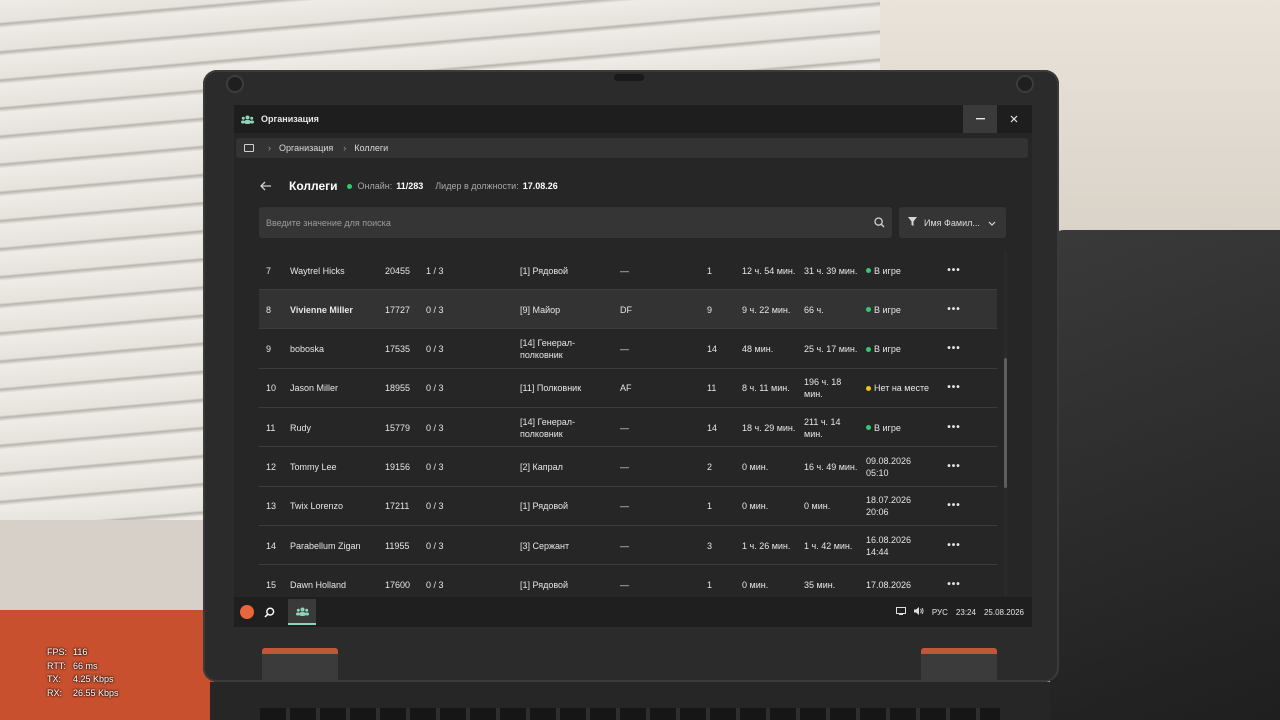 Image resolution: width=1280 pixels, height=720 pixels. What do you see at coordinates (269, 186) in the screenshot?
I see `back-arrow-icon` at bounding box center [269, 186].